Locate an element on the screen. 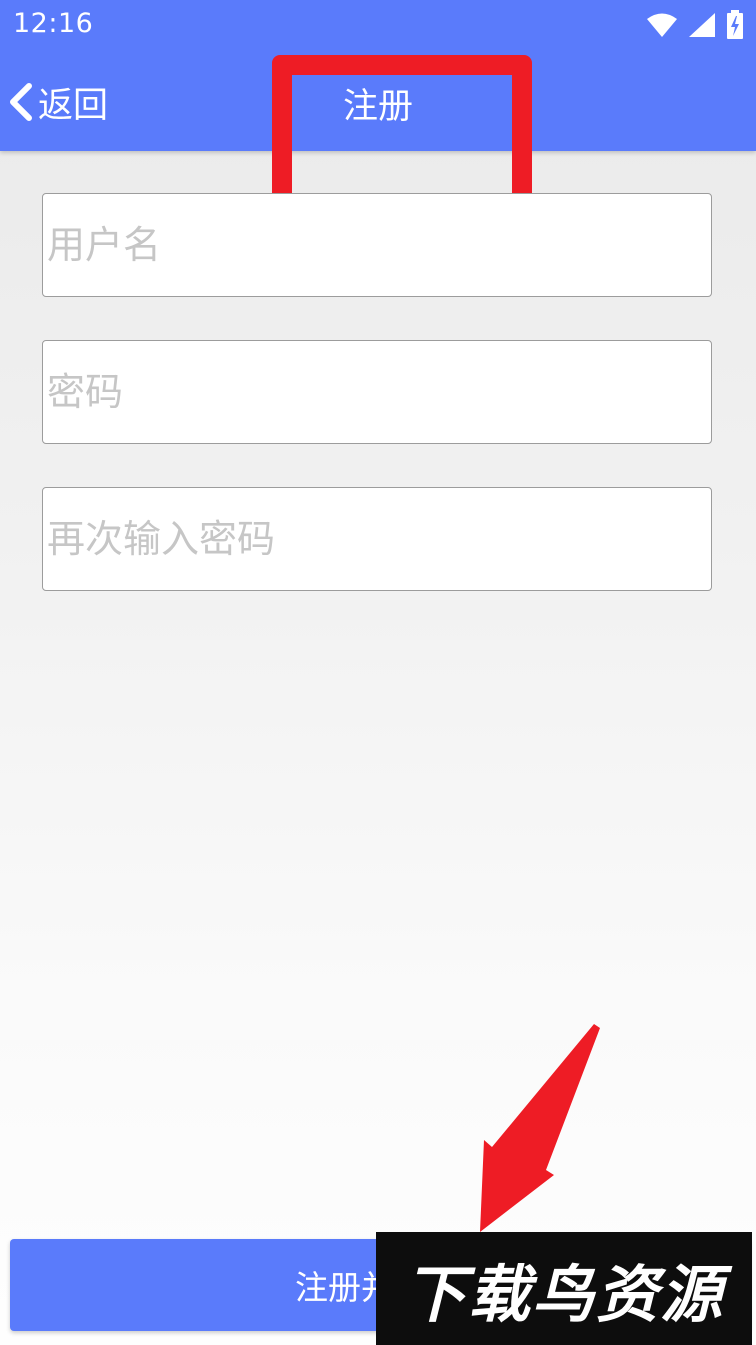 Image resolution: width=756 pixels, height=1345 pixels. status-icons is located at coordinates (695, 25).